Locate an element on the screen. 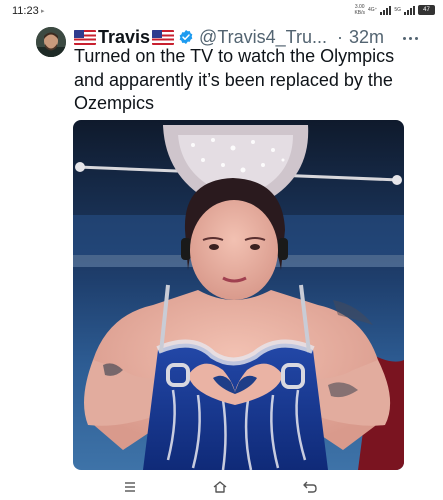  network-speed: 3.00 KB/s is located at coordinates (359, 10).